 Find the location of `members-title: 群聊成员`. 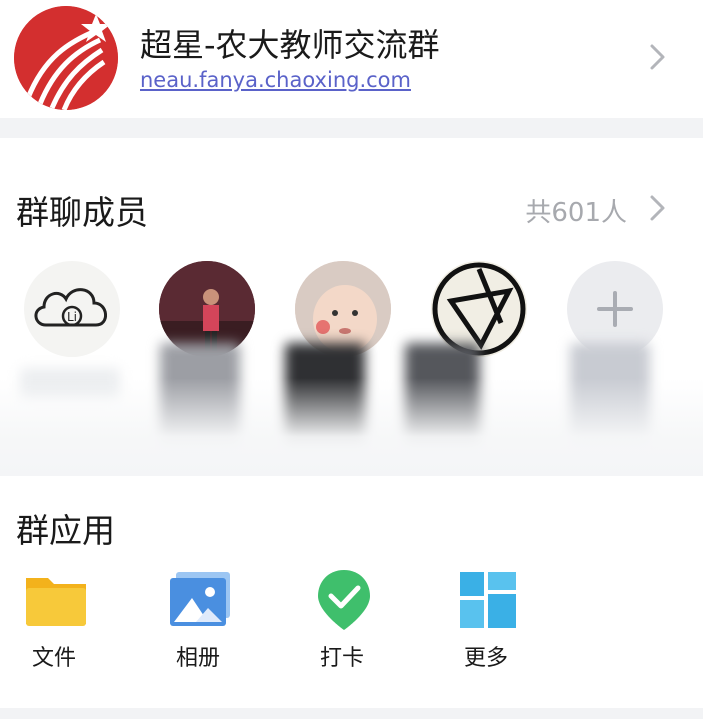

members-title: 群聊成员 is located at coordinates (82, 212).